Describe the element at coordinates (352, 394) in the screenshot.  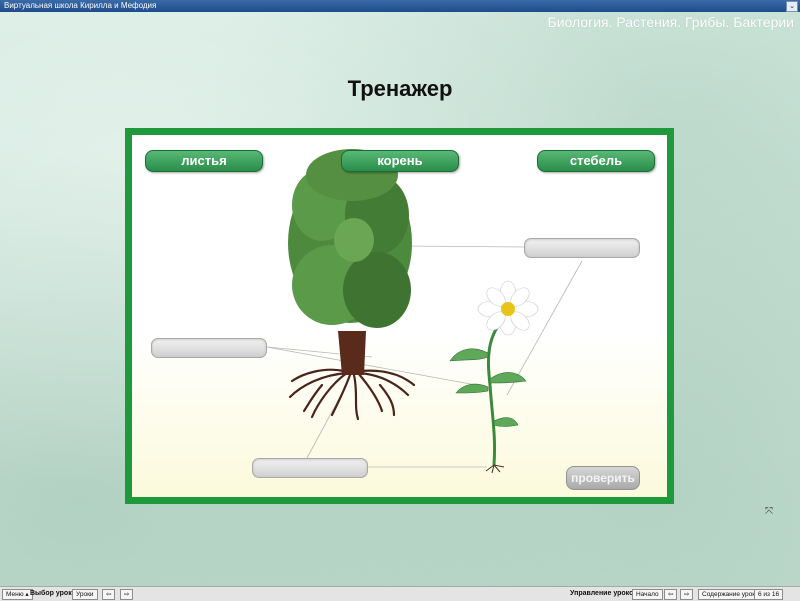
I see `tree-roots` at that location.